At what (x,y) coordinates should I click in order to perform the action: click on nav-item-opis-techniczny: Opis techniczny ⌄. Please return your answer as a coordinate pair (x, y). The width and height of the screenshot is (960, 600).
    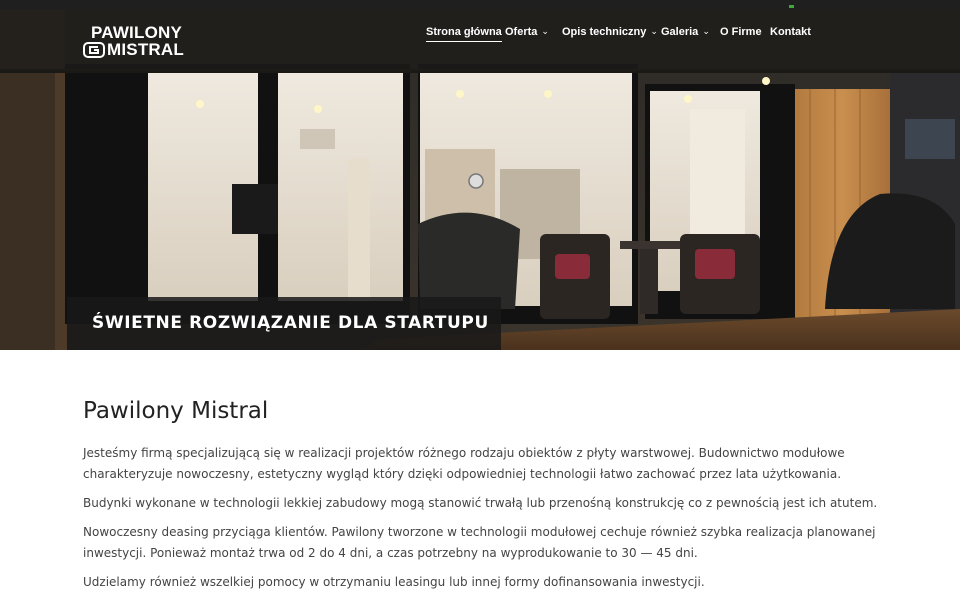
    Looking at the image, I should click on (610, 32).